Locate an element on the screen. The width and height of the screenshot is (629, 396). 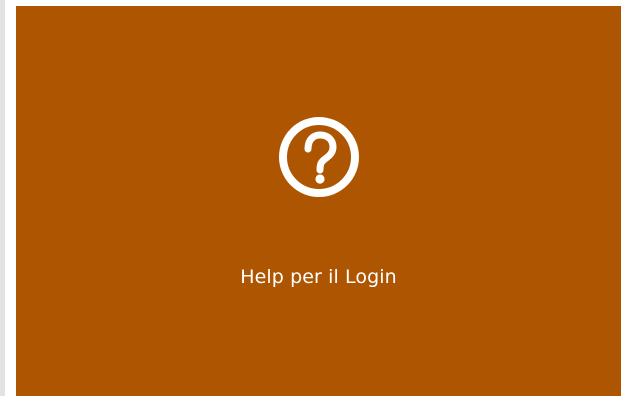
left-spacer is located at coordinates (10, 198).